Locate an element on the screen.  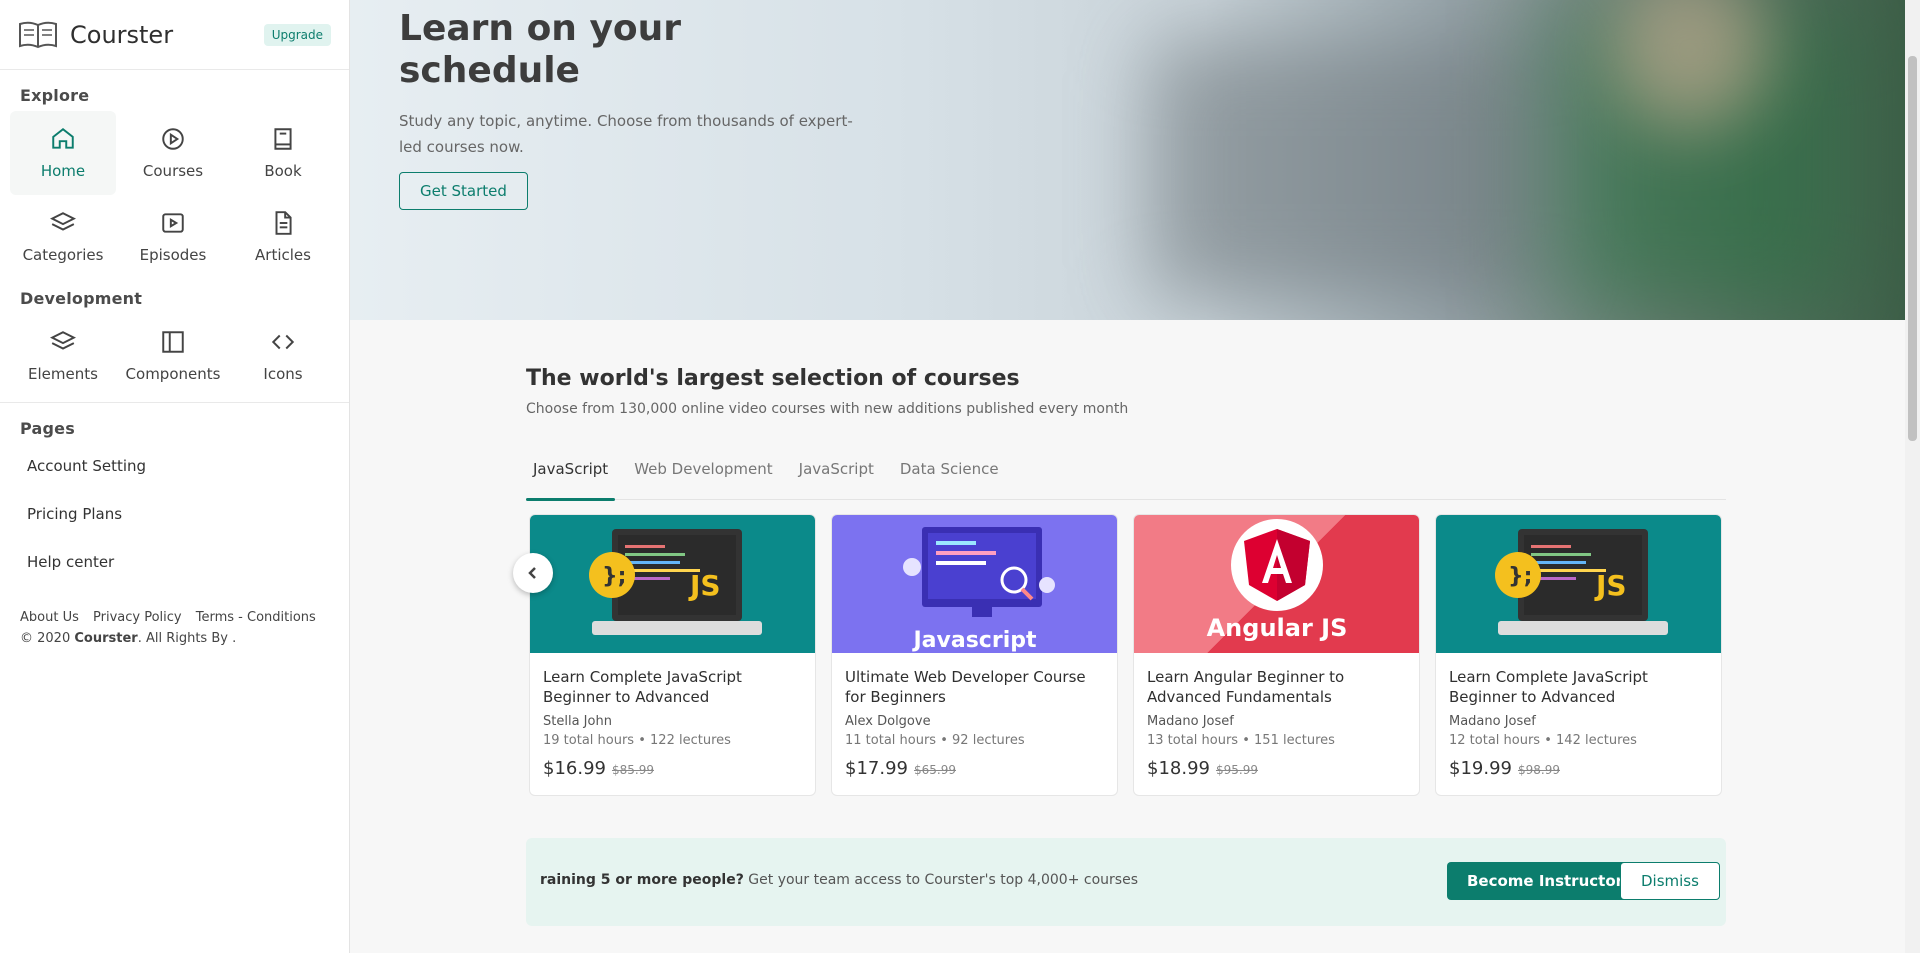
nav-home-label: Home is located at coordinates (63, 171).